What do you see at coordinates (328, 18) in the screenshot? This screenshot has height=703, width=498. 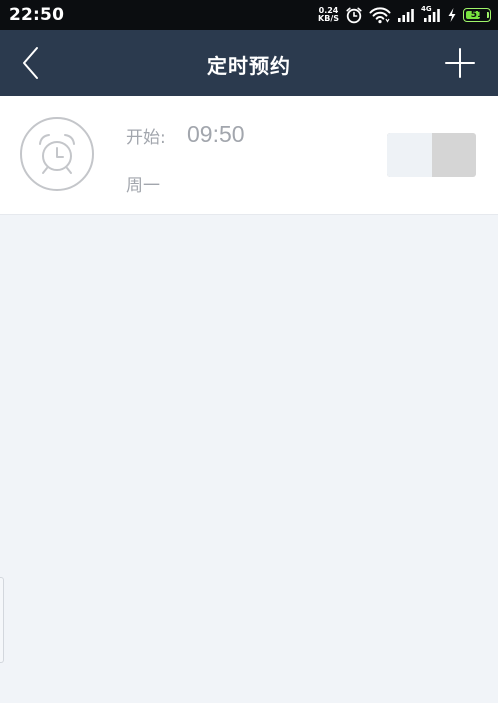 I see `network-speed-unit: KB/S` at bounding box center [328, 18].